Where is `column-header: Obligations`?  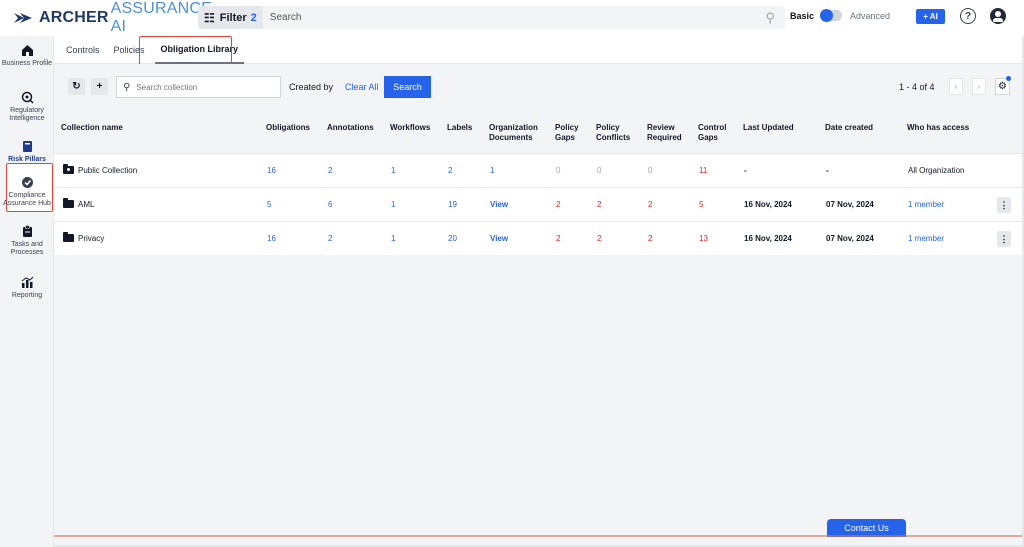
column-header: Obligations is located at coordinates (288, 128).